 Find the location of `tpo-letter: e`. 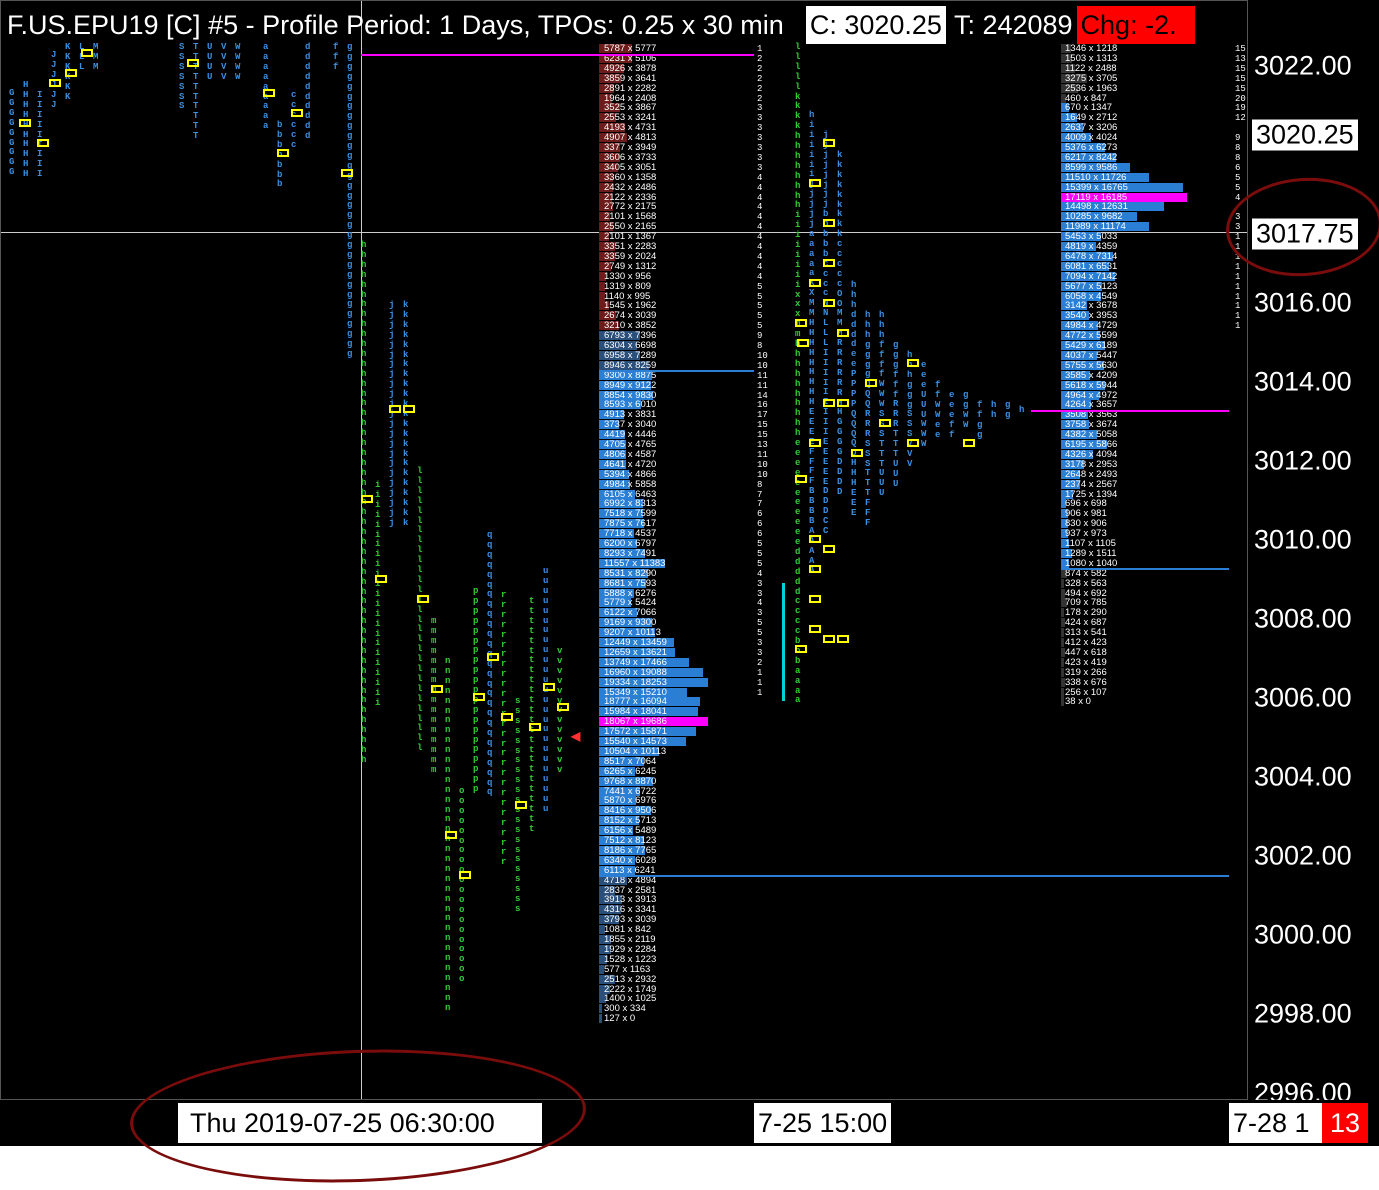

tpo-letter: e is located at coordinates (938, 434).